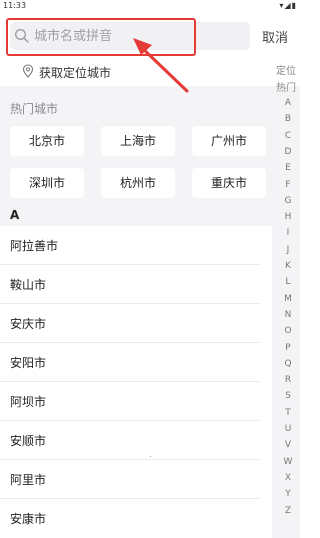 This screenshot has width=320, height=538. What do you see at coordinates (150, 6) in the screenshot?
I see `status-bar: 11:33 ▾◢▮` at bounding box center [150, 6].